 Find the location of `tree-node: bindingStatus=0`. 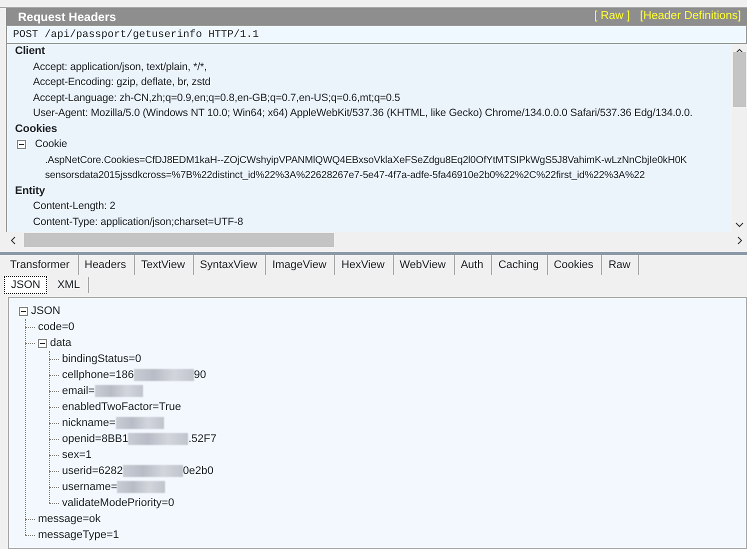

tree-node: bindingStatus=0 is located at coordinates (102, 359).